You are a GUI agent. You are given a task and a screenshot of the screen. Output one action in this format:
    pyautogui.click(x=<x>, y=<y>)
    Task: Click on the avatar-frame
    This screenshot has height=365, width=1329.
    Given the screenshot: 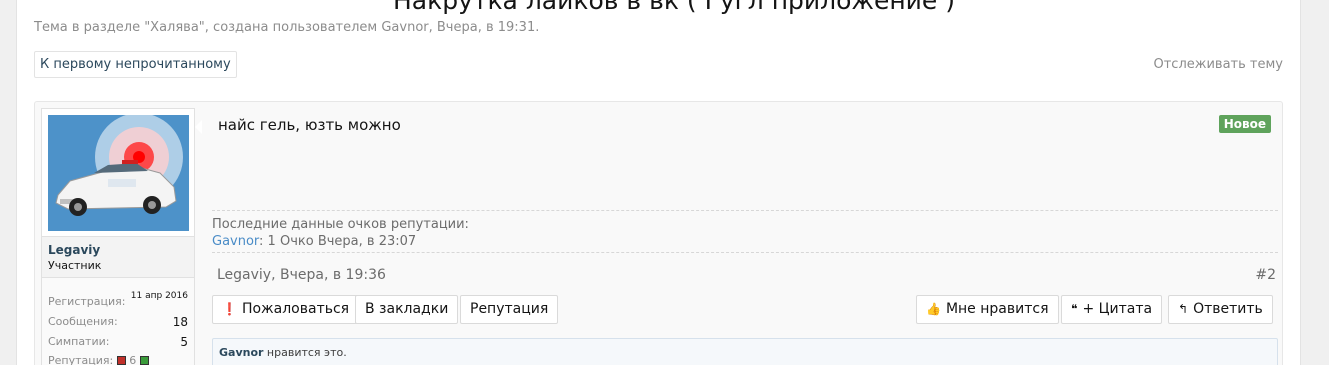 What is the action you would take?
    pyautogui.click(x=118, y=173)
    